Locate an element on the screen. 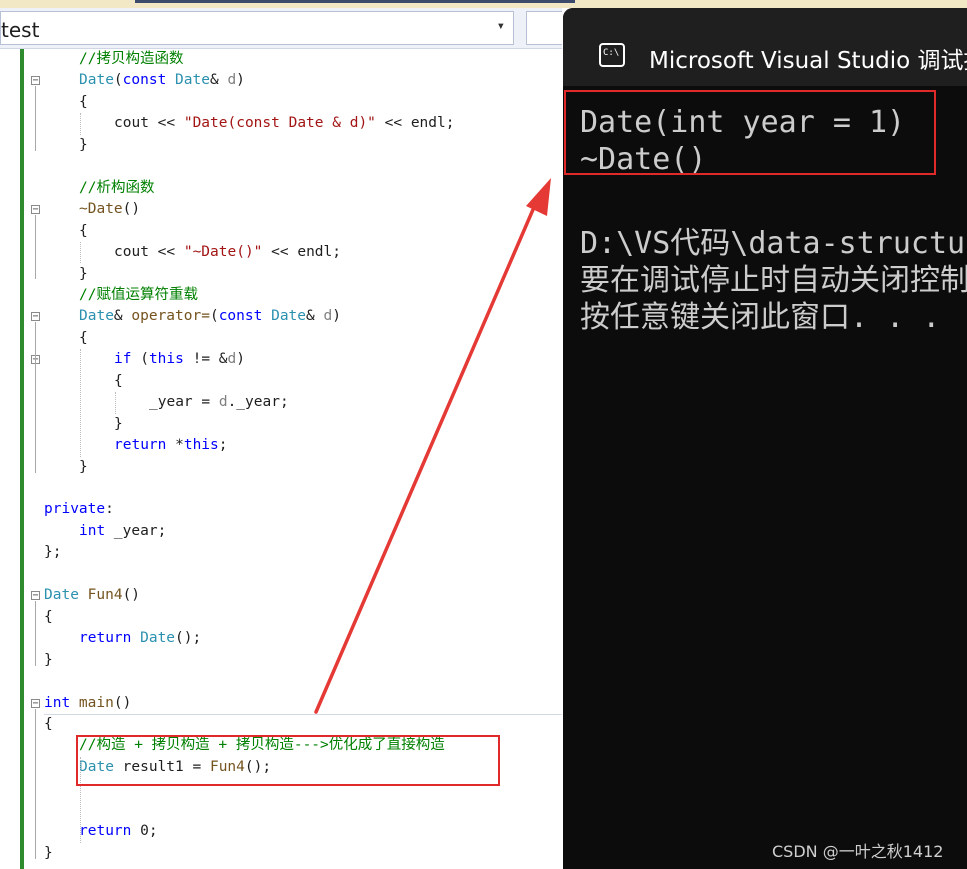 The image size is (967, 869). code-text: Date Fun4() is located at coordinates (92, 595).